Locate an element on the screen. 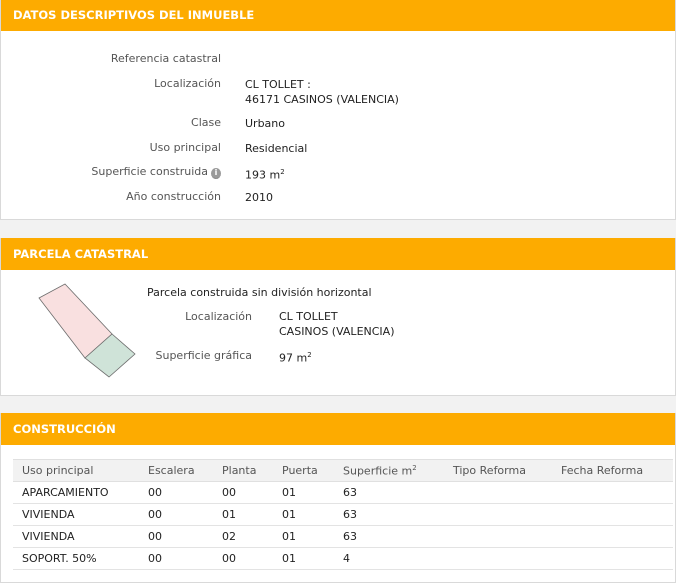 This screenshot has height=583, width=676. uso-principal-label: Uso principal is located at coordinates (185, 147).